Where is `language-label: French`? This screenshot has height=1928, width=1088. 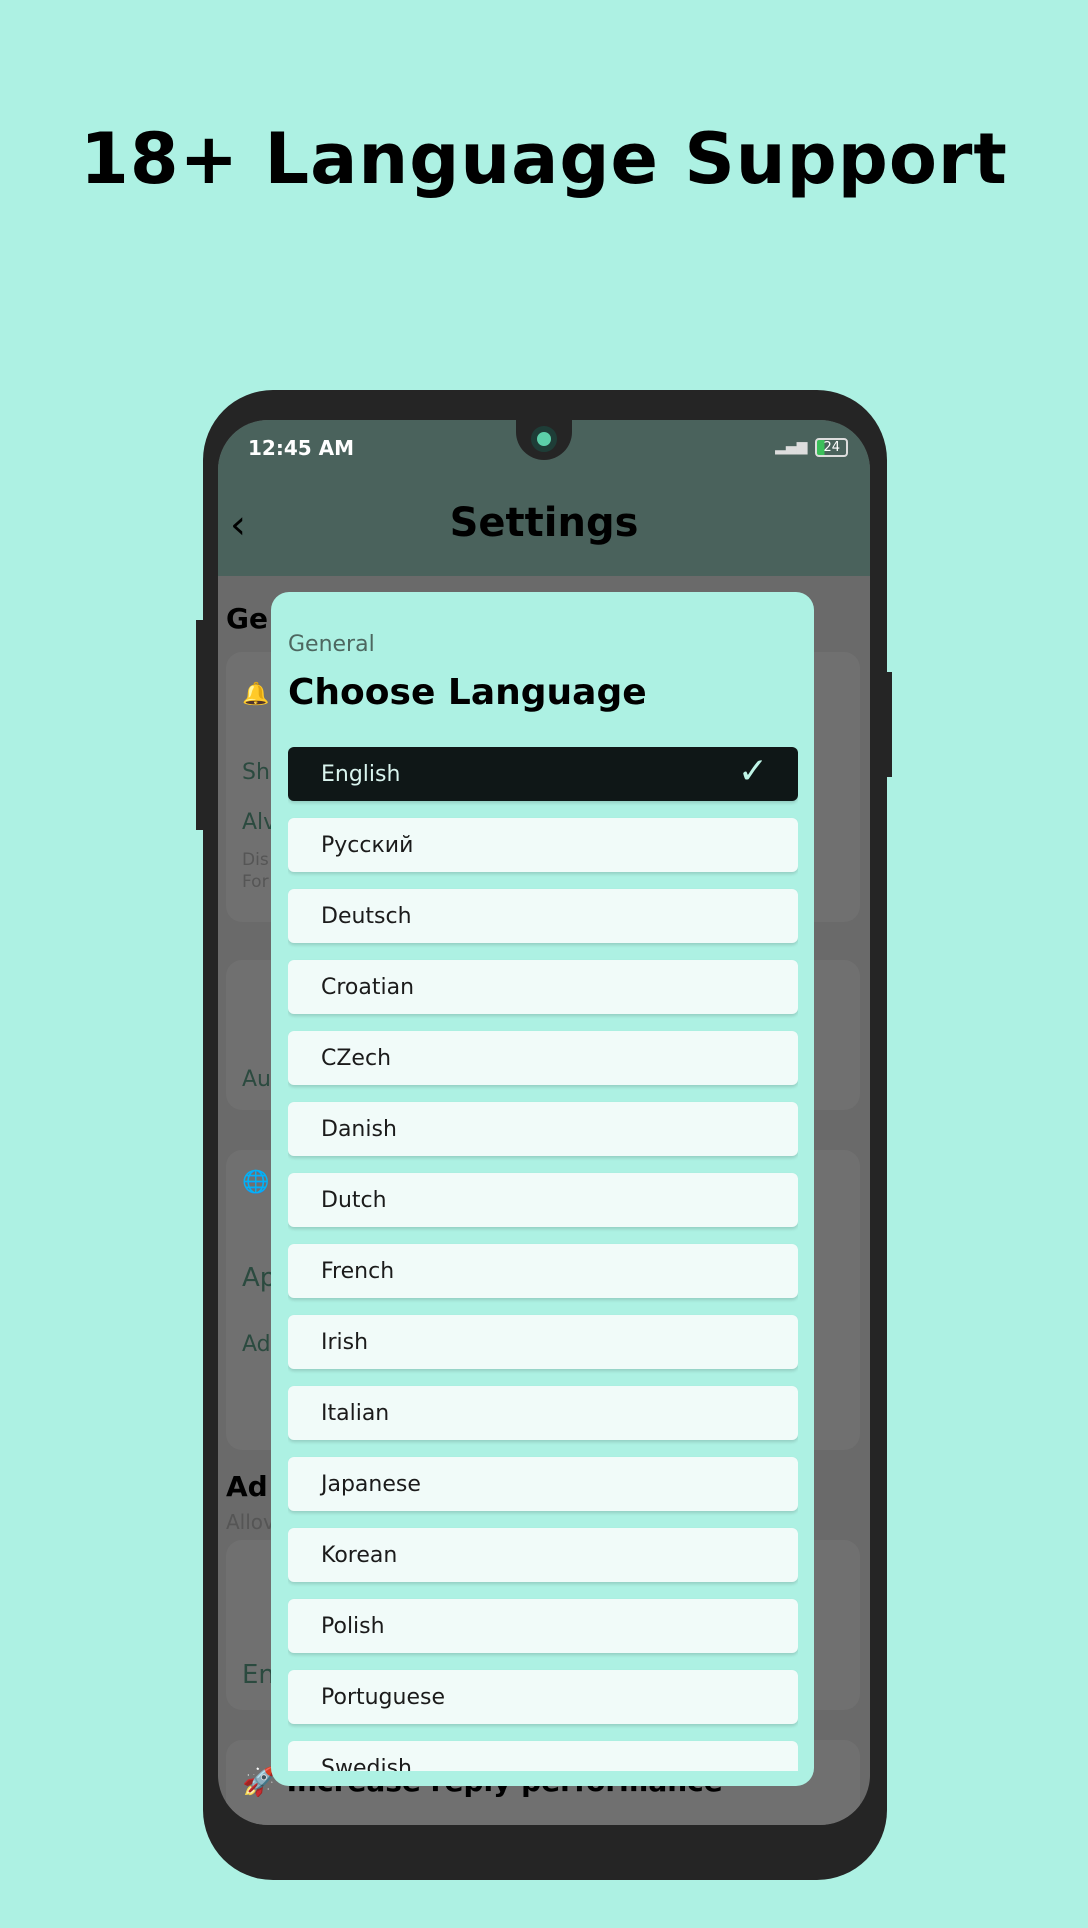 language-label: French is located at coordinates (358, 1271).